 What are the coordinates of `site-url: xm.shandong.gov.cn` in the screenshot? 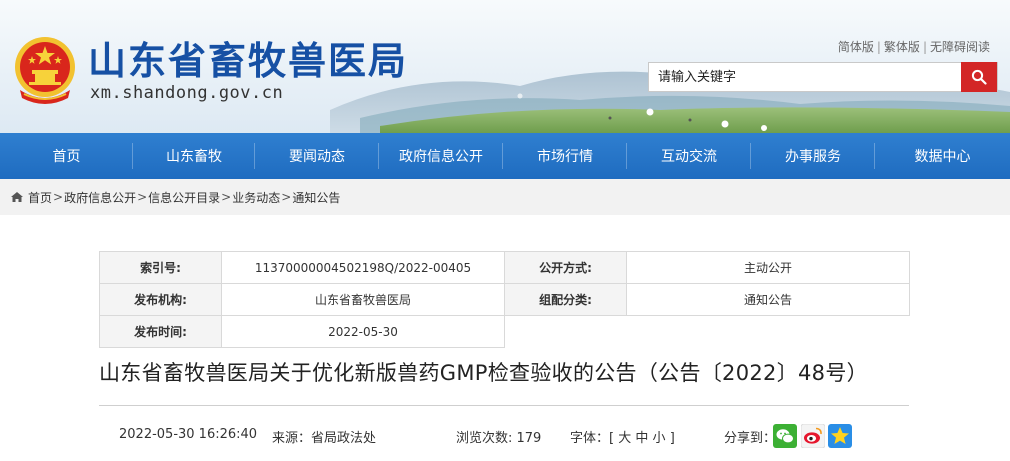 It's located at (187, 93).